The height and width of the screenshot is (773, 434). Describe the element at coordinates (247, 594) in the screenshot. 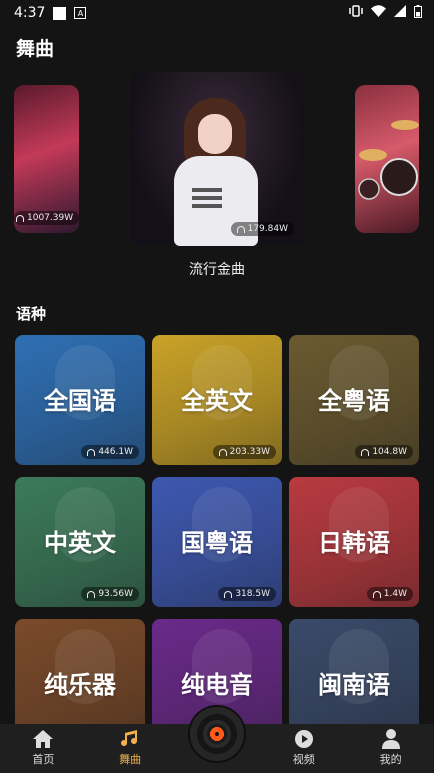

I see `play-count-badge: 318.5W` at that location.